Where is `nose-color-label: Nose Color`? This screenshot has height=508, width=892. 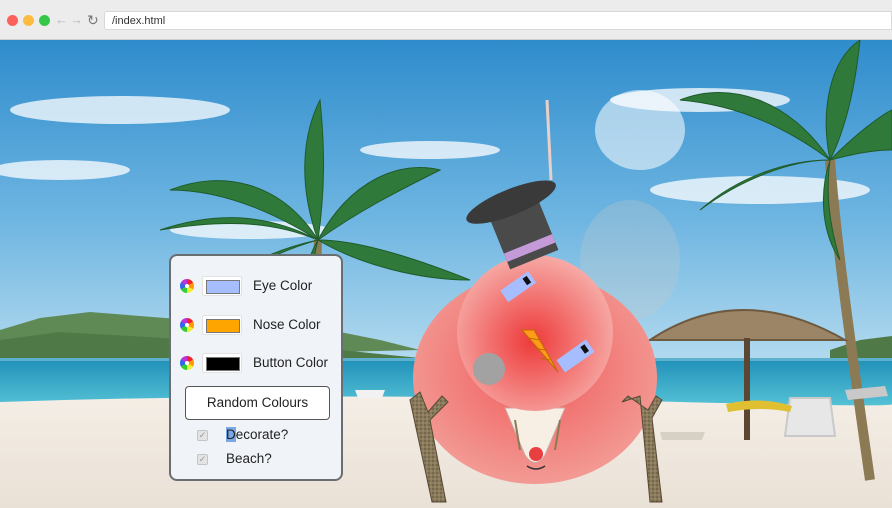
nose-color-label: Nose Color is located at coordinates (287, 324).